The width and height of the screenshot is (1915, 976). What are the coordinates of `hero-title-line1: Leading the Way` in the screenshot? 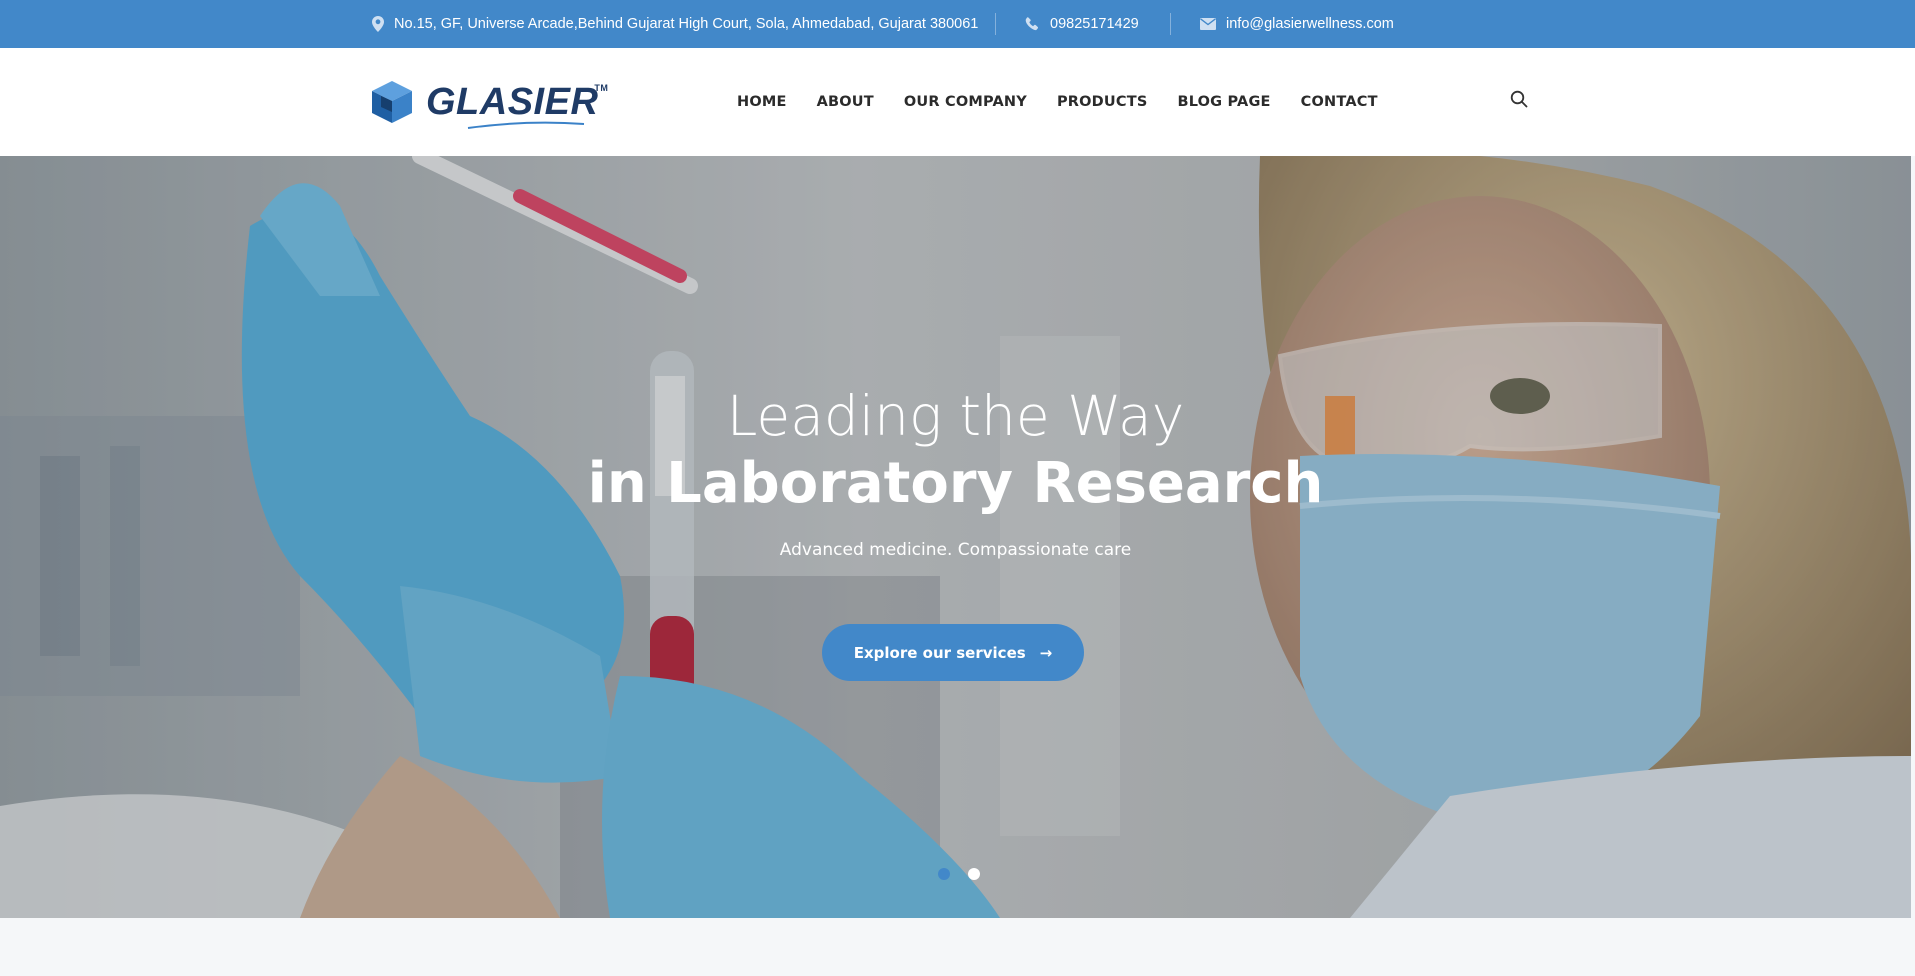 It's located at (955, 416).